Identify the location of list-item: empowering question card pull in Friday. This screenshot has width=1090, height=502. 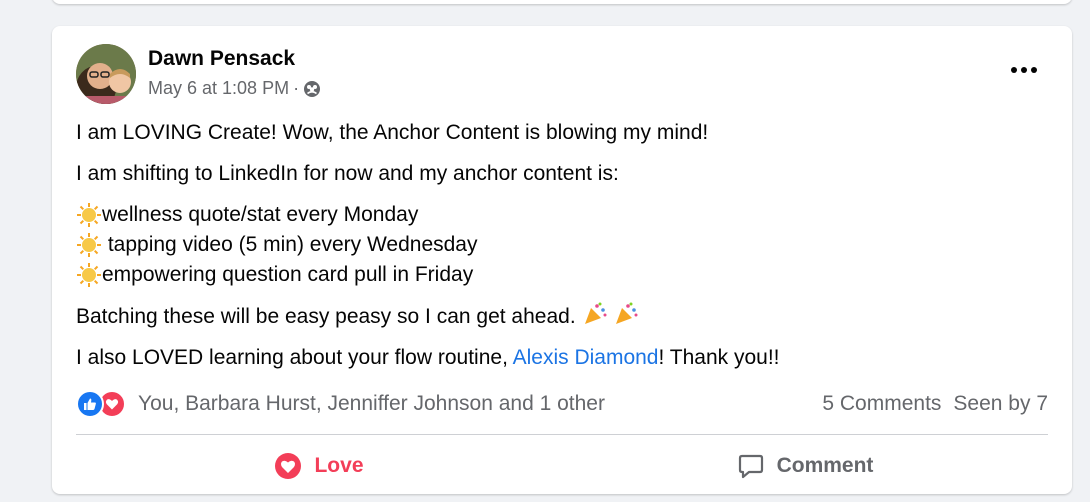
(561, 275).